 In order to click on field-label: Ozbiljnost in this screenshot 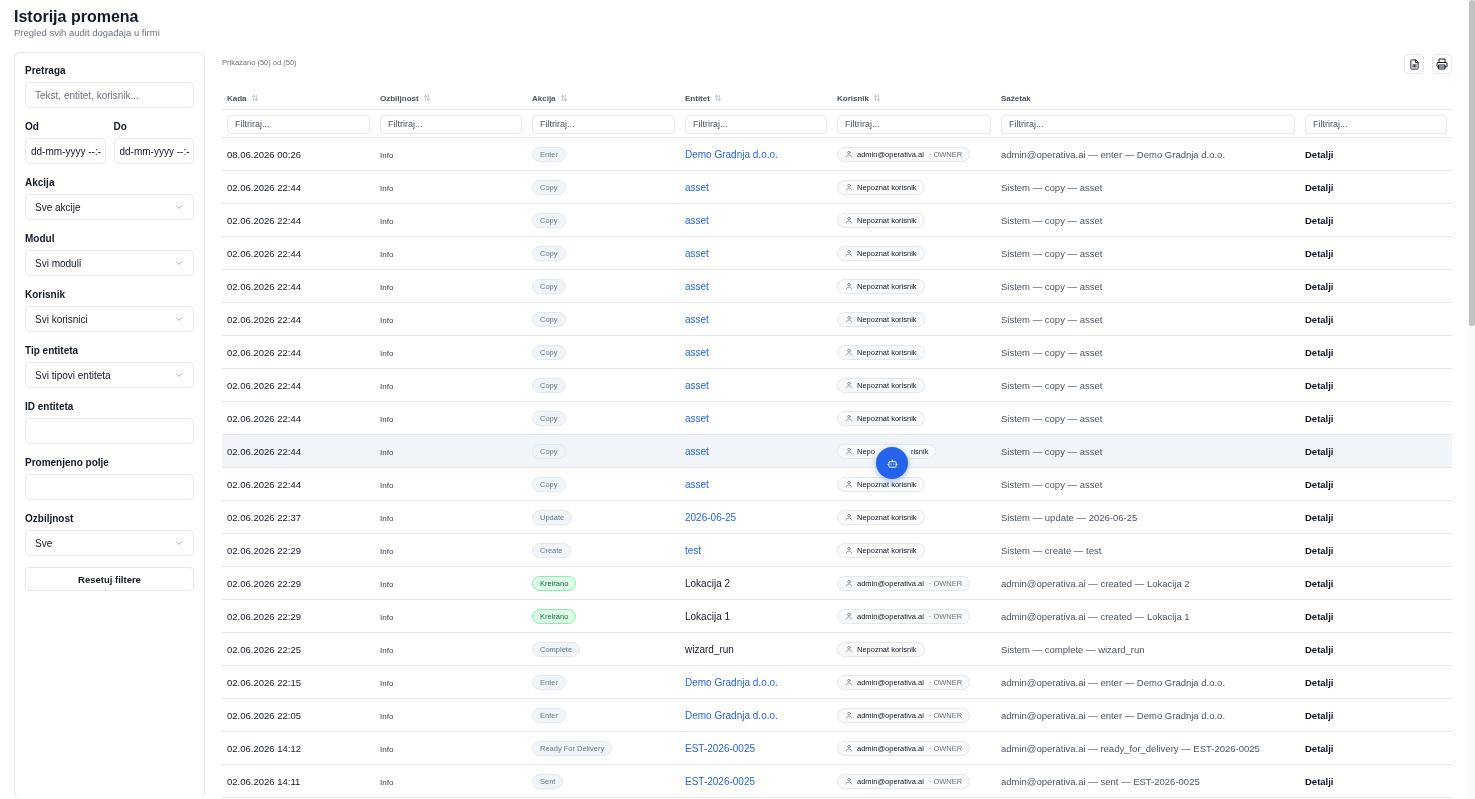, I will do `click(49, 518)`.